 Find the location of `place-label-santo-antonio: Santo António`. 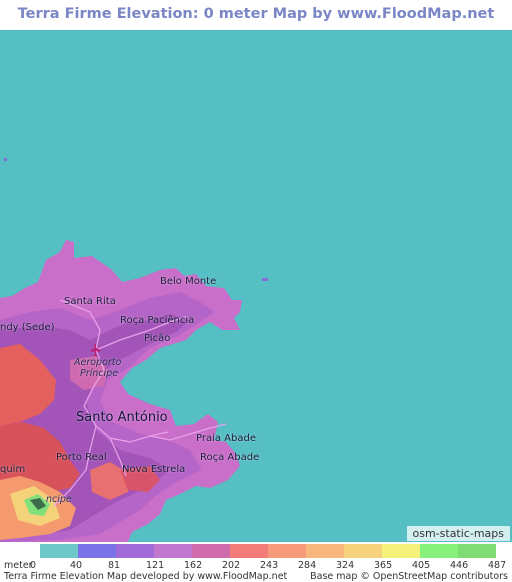

place-label-santo-antonio: Santo António is located at coordinates (122, 417).